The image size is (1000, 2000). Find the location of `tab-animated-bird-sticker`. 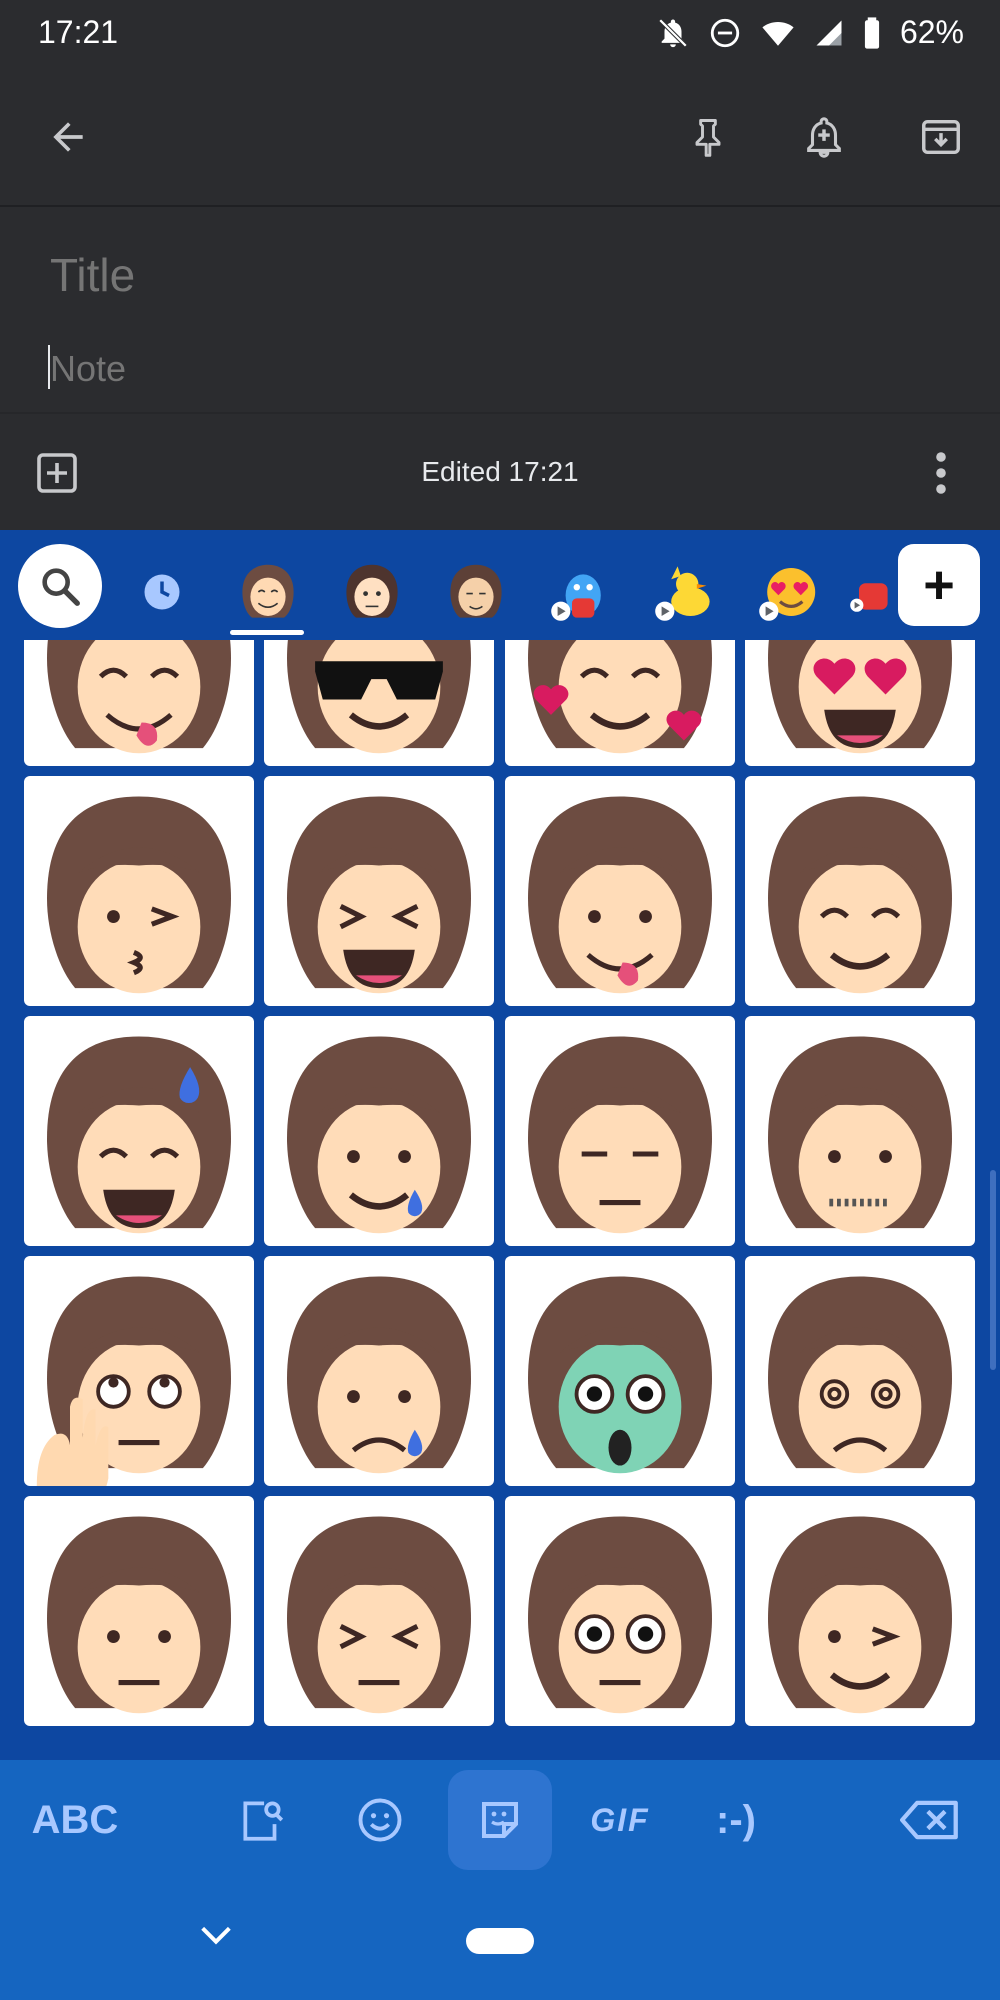

tab-animated-bird-sticker is located at coordinates (580, 592).